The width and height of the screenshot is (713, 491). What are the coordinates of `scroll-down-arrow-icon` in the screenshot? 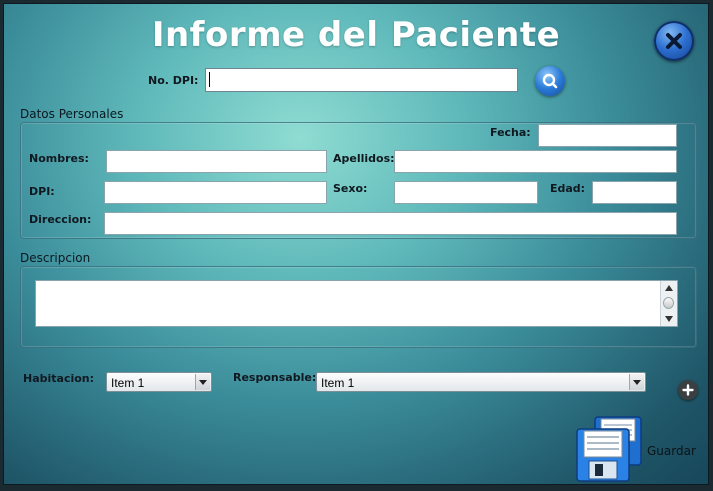 It's located at (669, 319).